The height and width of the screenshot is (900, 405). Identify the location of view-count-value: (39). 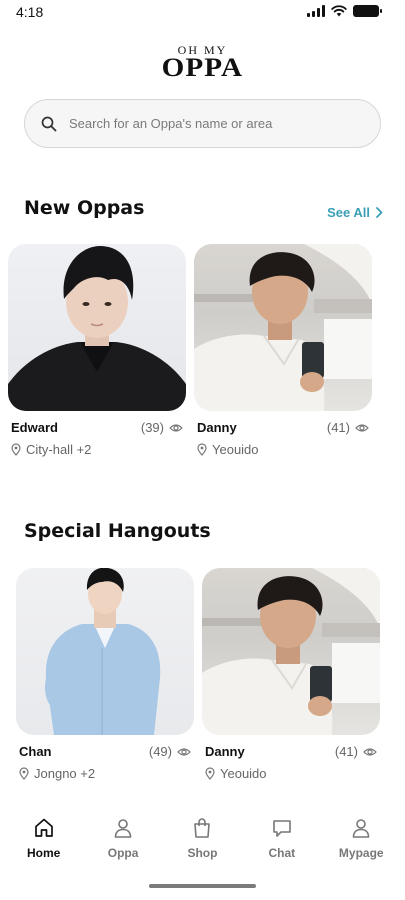
(152, 427).